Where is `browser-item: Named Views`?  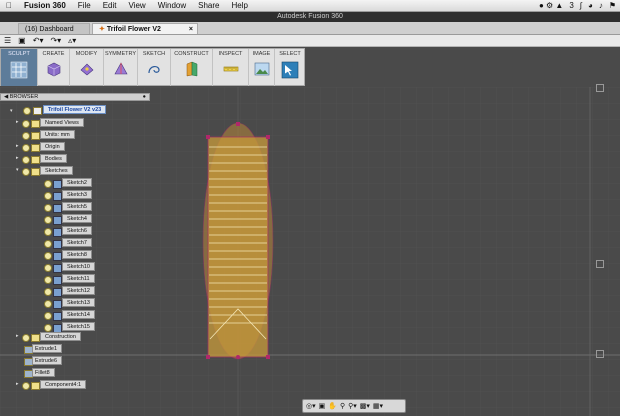 browser-item: Named Views is located at coordinates (62, 122).